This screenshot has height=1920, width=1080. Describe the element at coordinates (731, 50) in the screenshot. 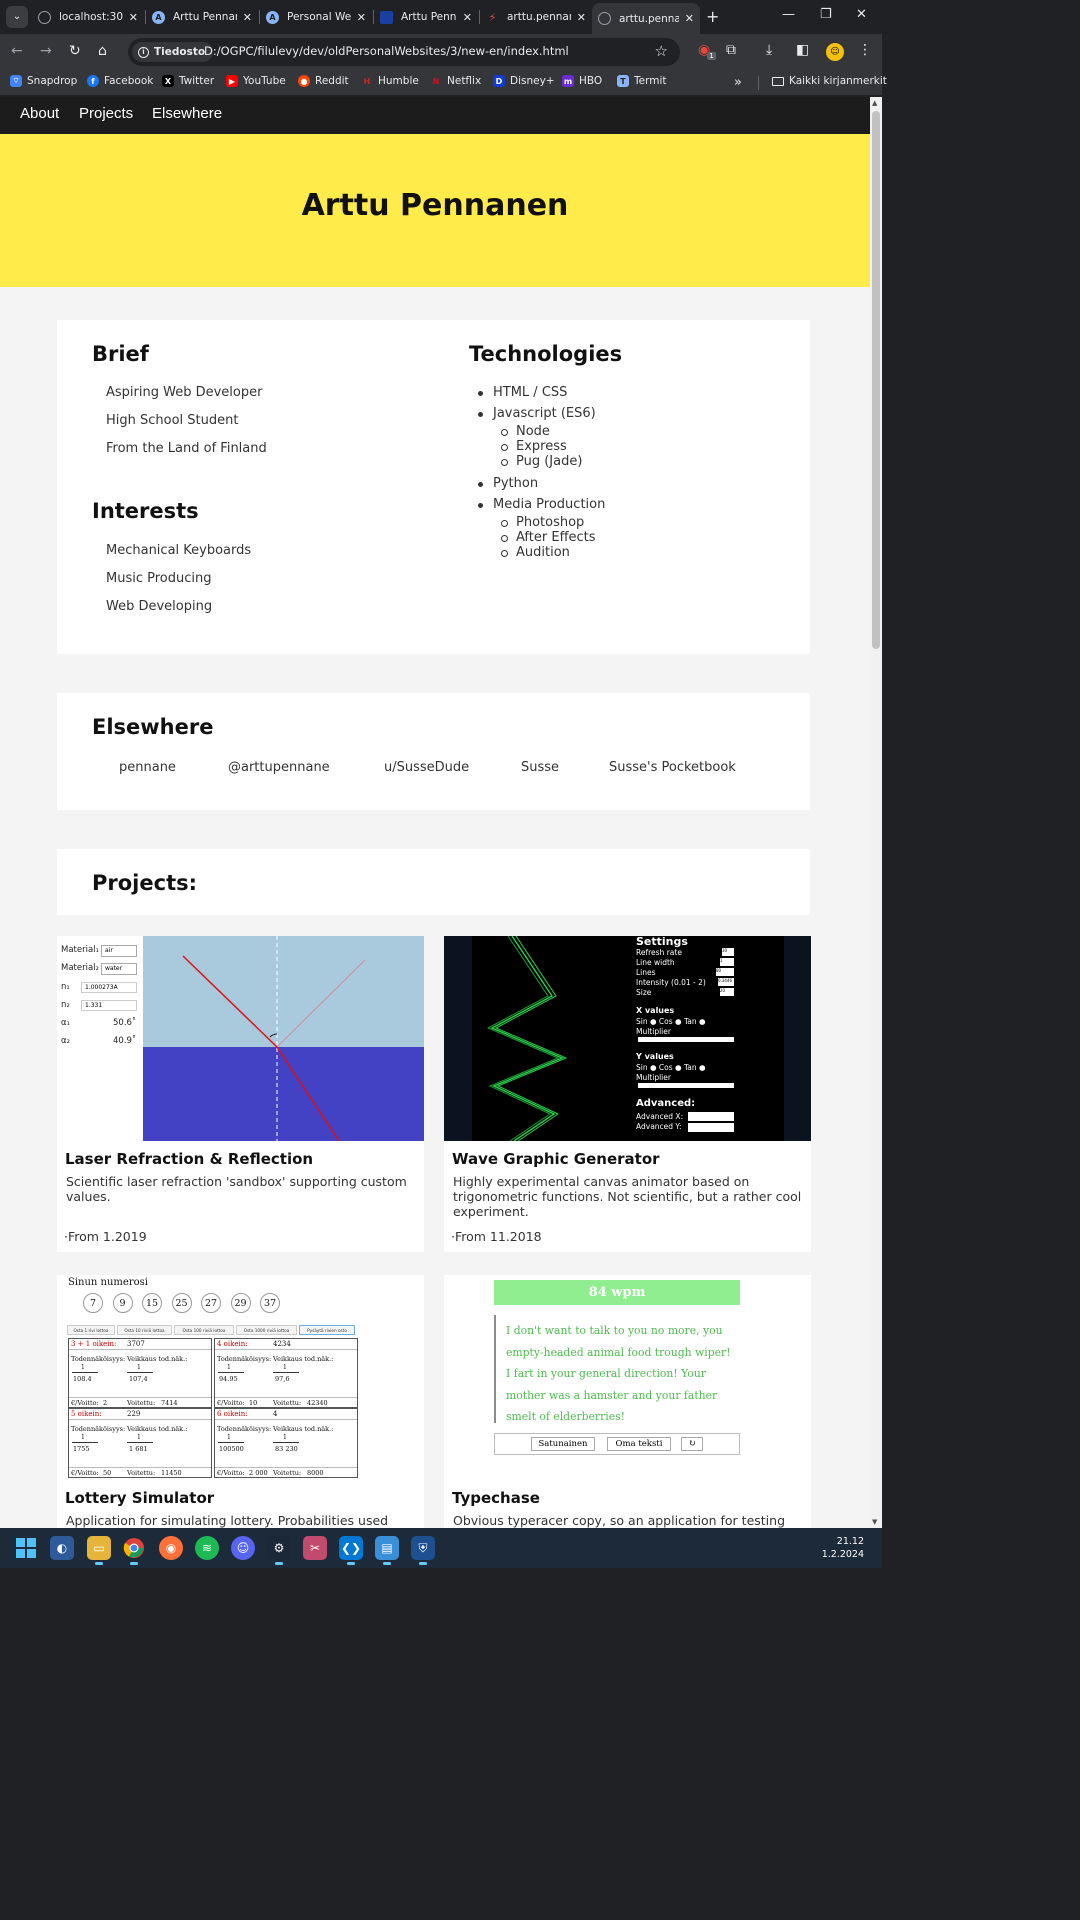

I see `extensions-puzzle-icon: ⧉` at that location.